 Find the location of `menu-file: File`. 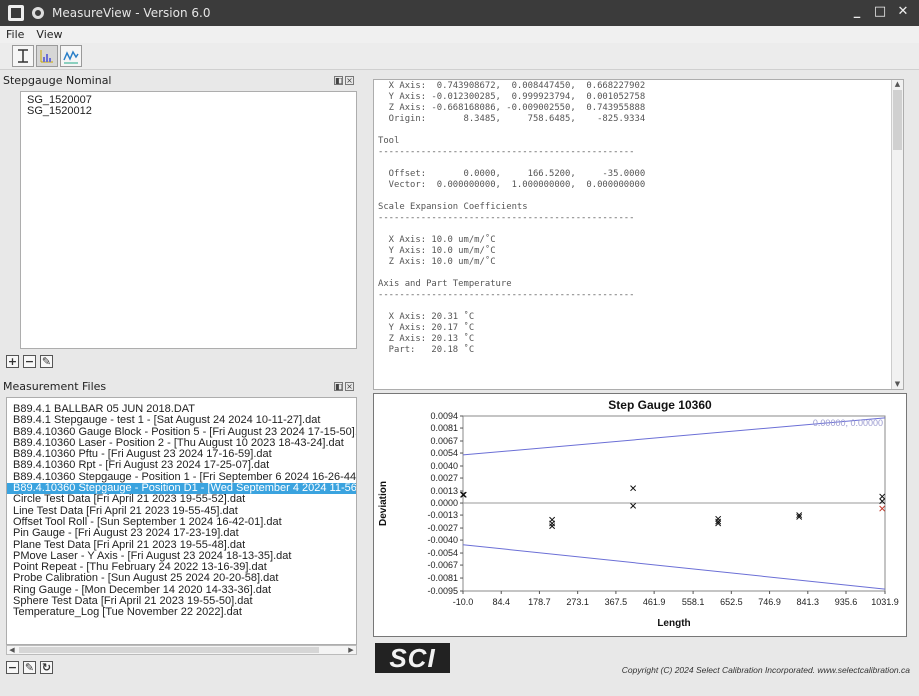

menu-file: File is located at coordinates (15, 34).